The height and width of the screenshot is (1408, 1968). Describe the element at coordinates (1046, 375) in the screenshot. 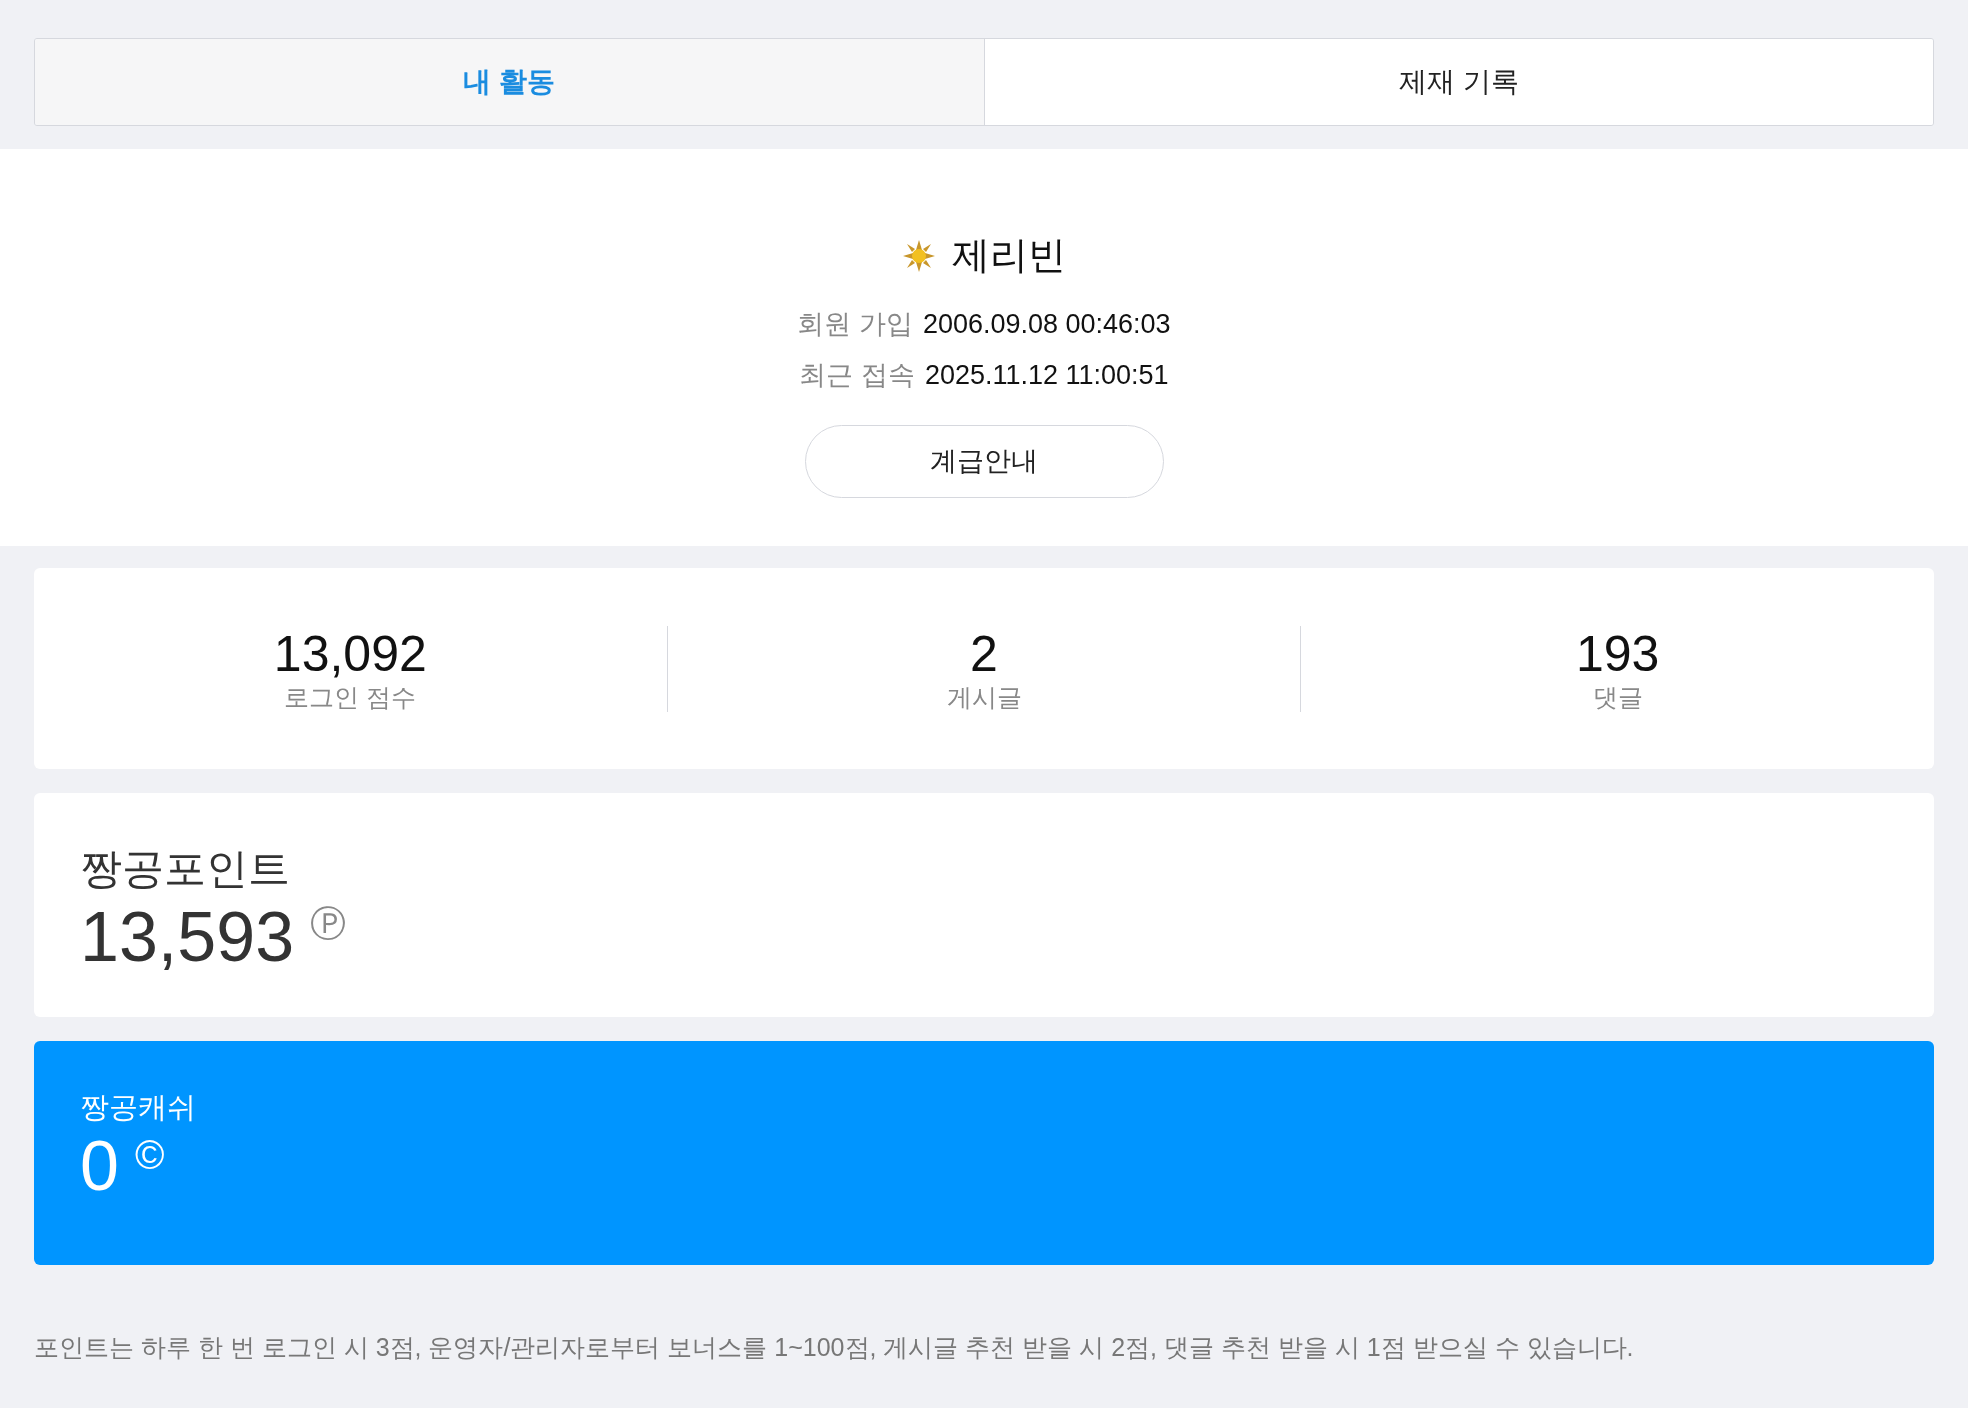

I see `info-value: 2025.11.12 11:00:51` at that location.